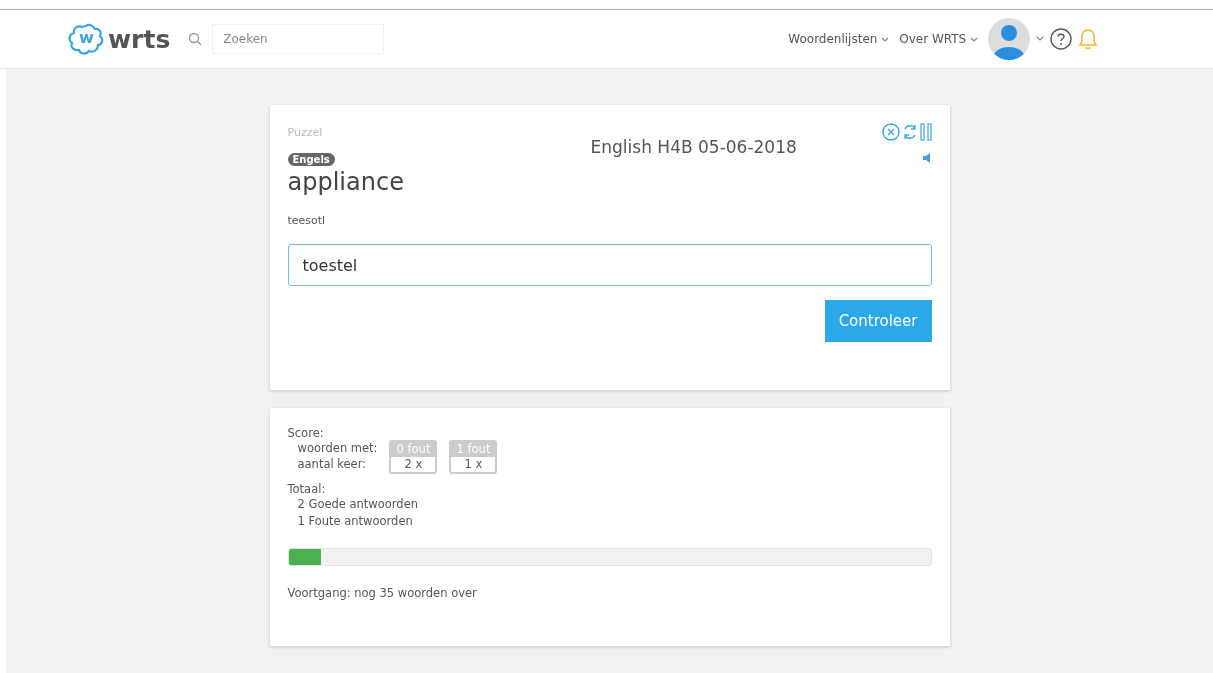 This screenshot has height=673, width=1213. Describe the element at coordinates (382, 593) in the screenshot. I see `progress-text: Voortgang: nog 35 woorden over` at that location.